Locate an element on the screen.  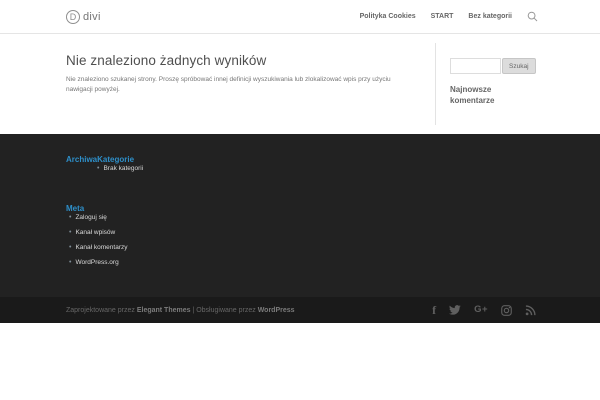
footer-meta-wordpress-link: WordPress.org is located at coordinates (334, 263).